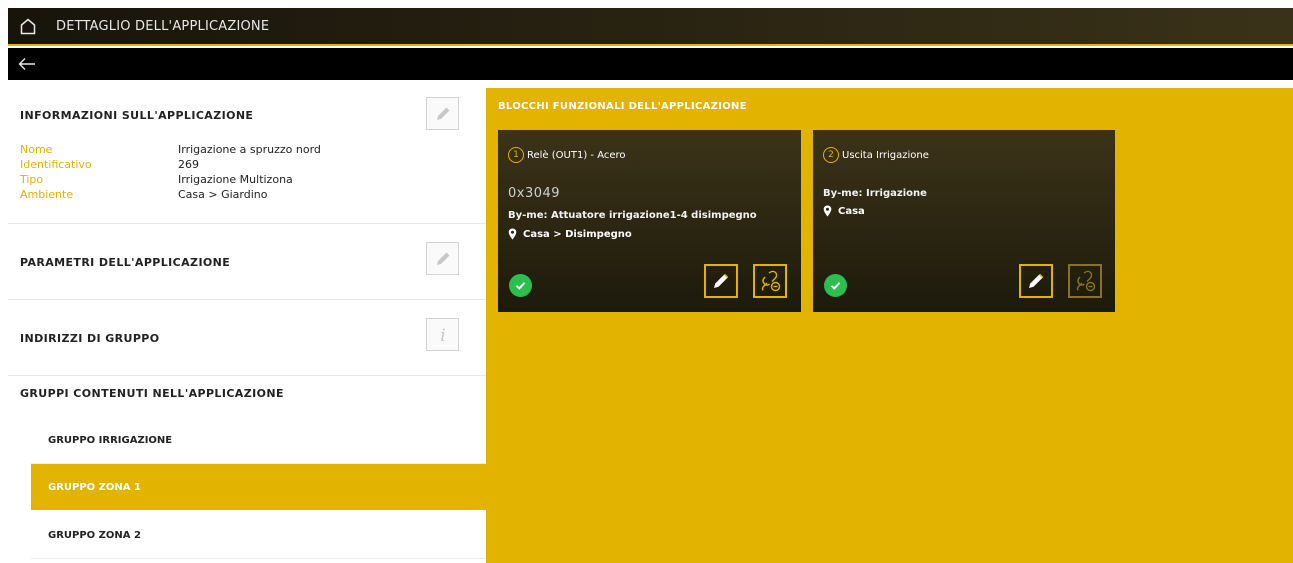 This screenshot has height=563, width=1293. Describe the element at coordinates (170, 150) in the screenshot. I see `info-row-name: Nome Irrigazione a spruzzo nord` at that location.